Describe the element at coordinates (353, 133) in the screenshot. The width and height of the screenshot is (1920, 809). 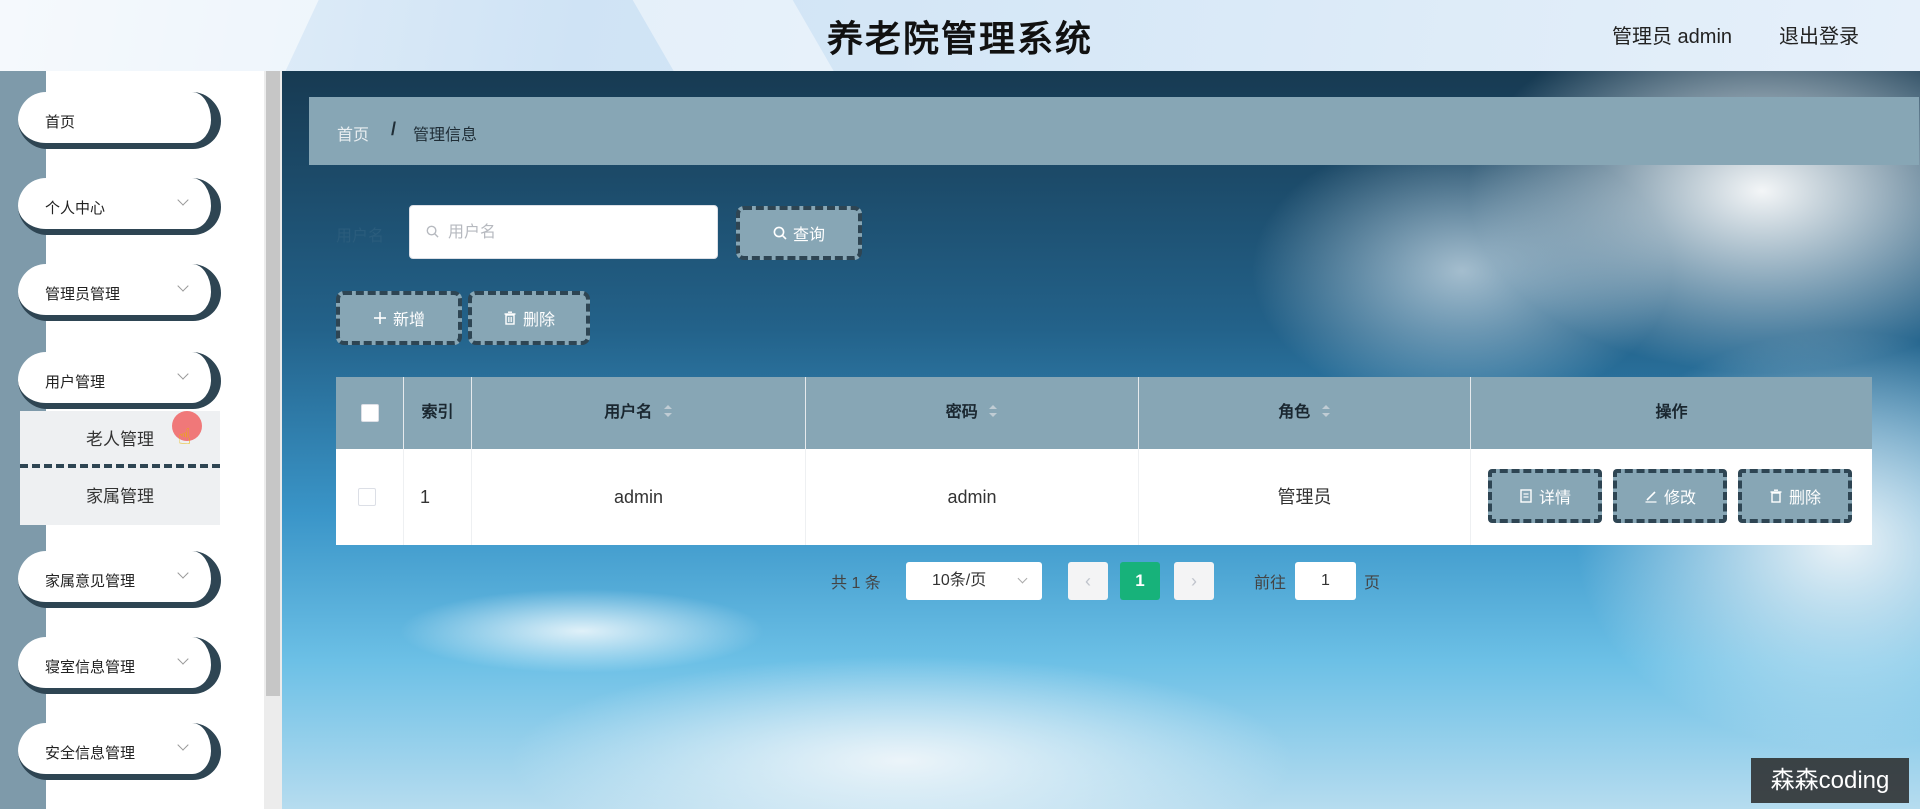
I see `breadcrumb-home: 首页` at that location.